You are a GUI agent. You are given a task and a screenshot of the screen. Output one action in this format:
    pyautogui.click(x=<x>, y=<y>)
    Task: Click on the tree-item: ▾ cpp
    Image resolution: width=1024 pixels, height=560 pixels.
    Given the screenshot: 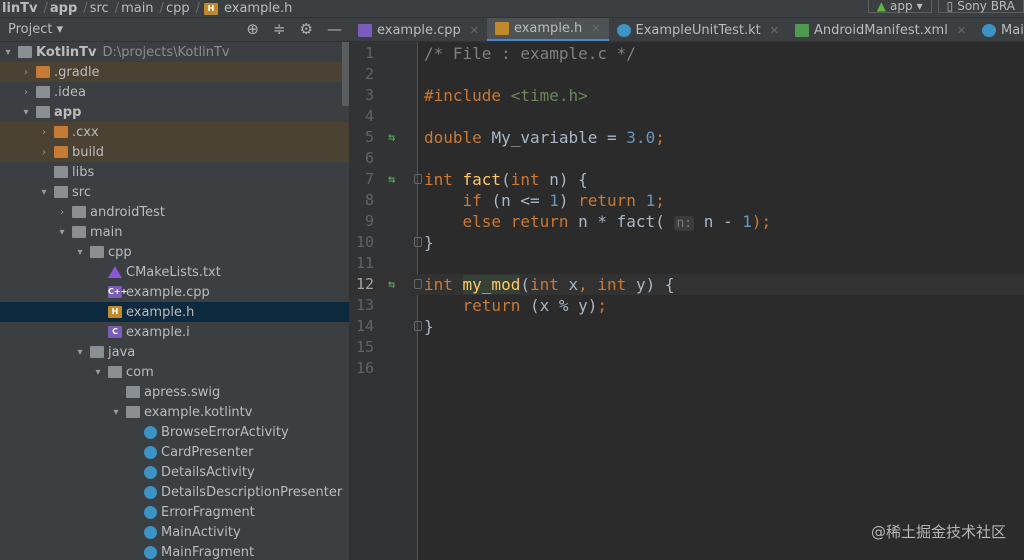 What is the action you would take?
    pyautogui.click(x=174, y=252)
    